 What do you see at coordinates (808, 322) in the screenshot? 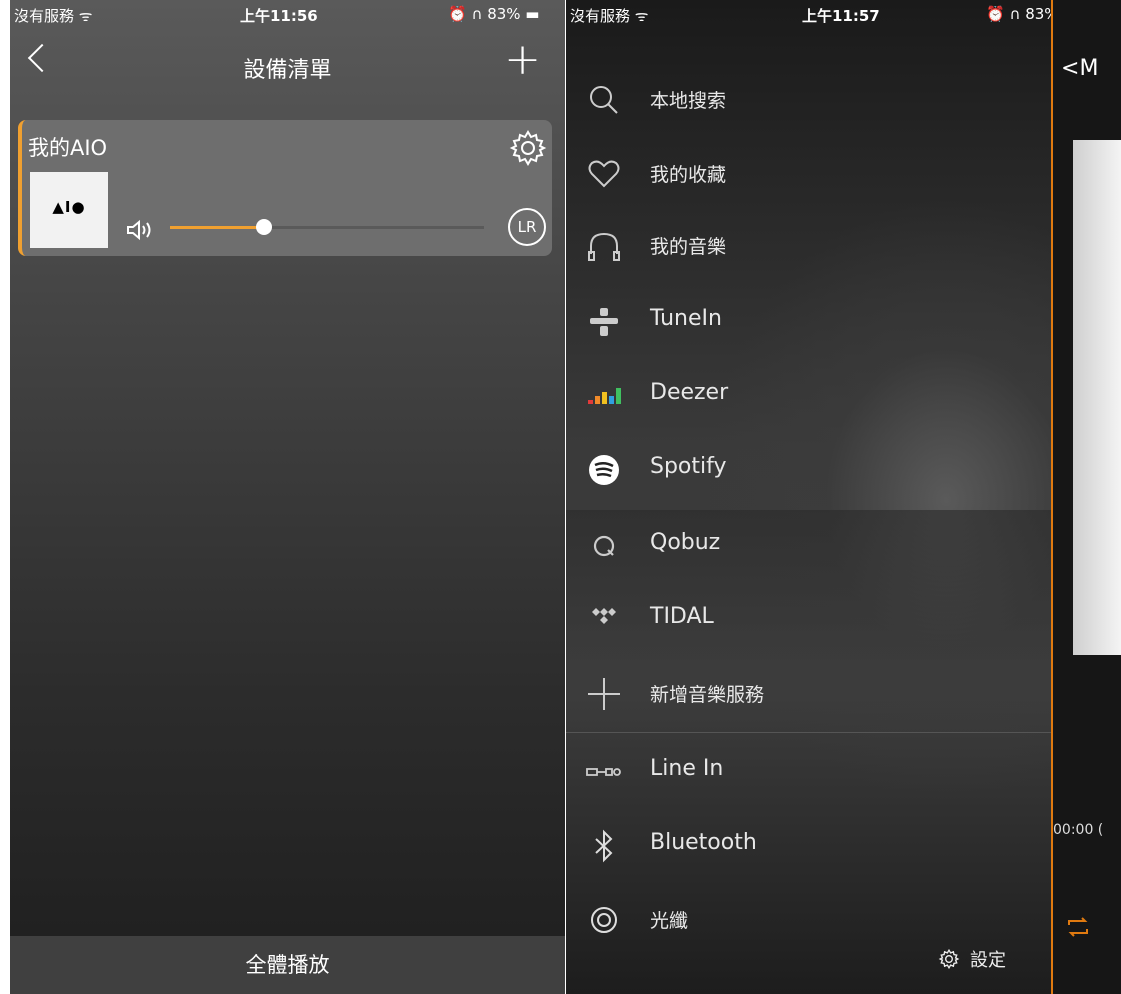
I see `menu-item-tunein: TuneIn` at bounding box center [808, 322].